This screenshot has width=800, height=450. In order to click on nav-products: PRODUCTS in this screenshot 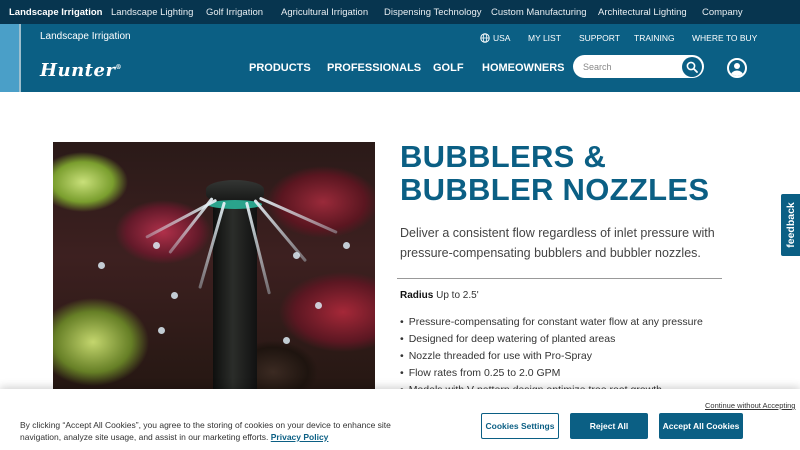, I will do `click(280, 68)`.